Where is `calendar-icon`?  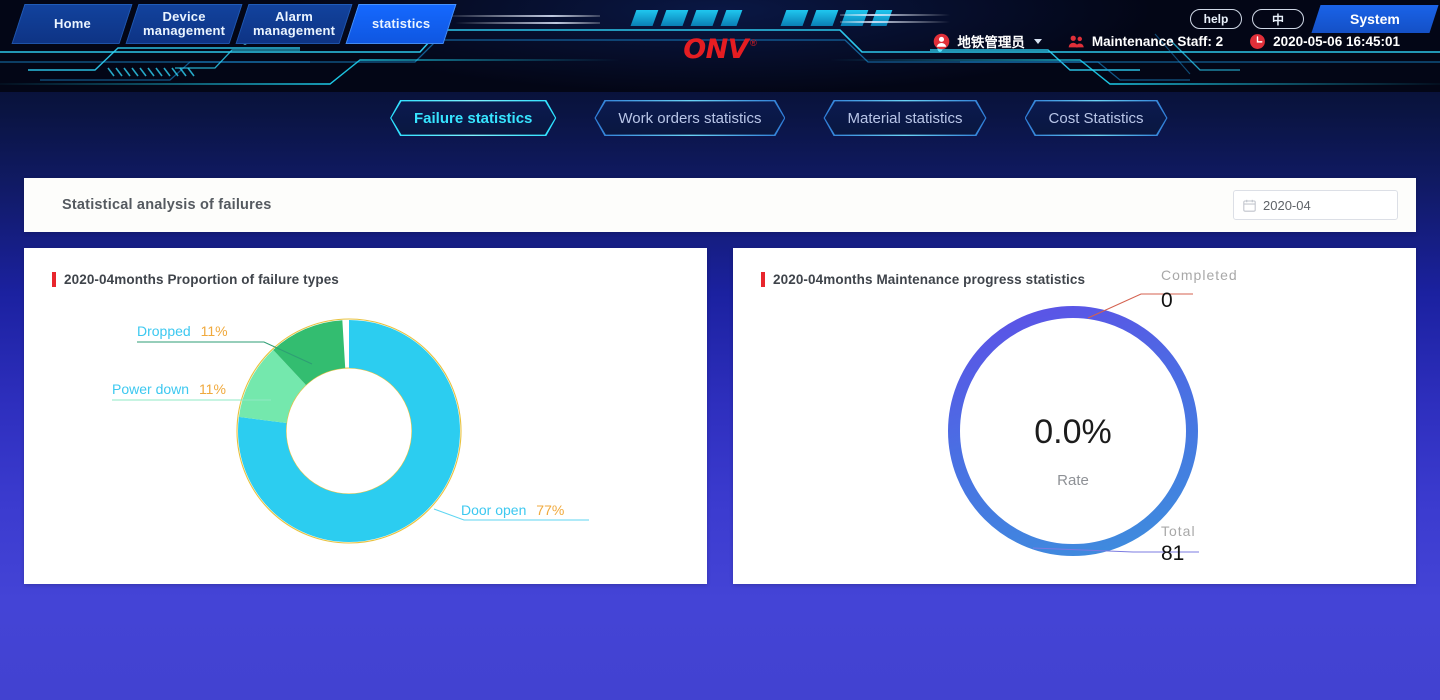 calendar-icon is located at coordinates (1249, 205).